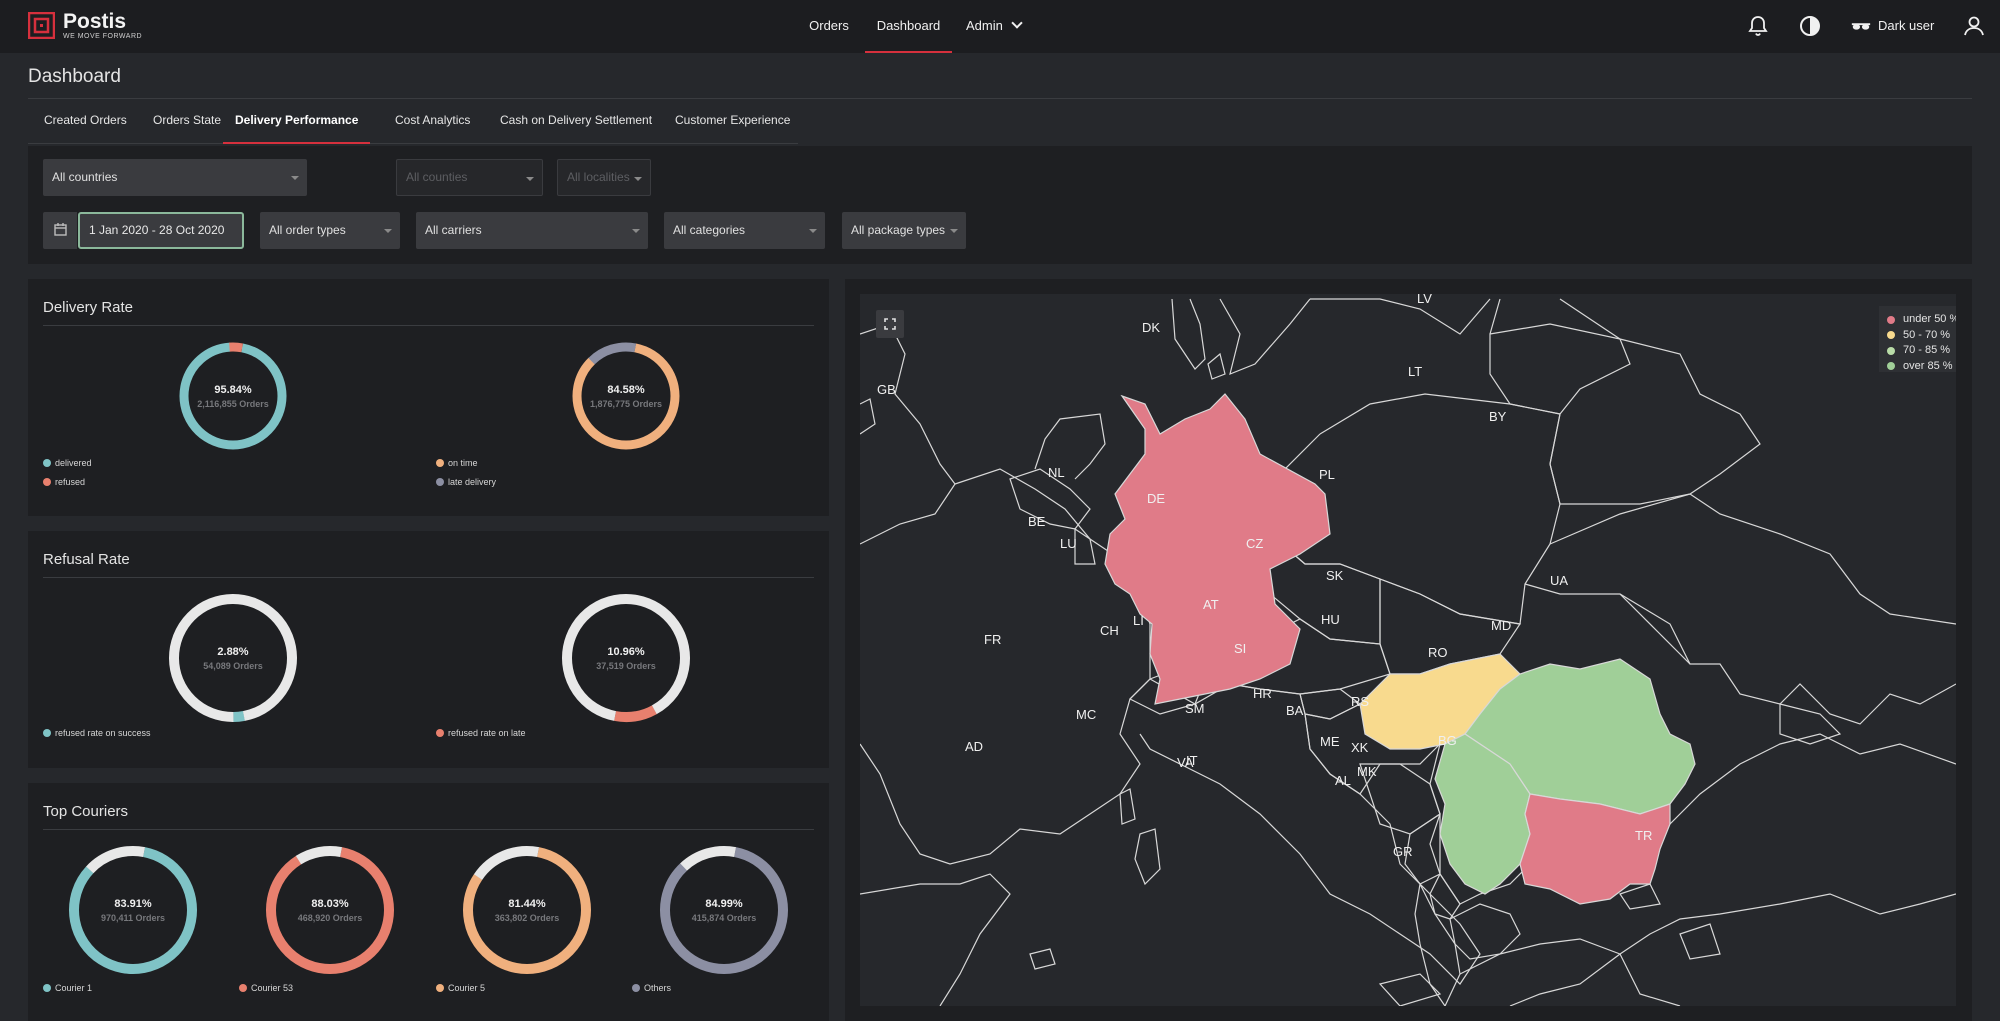 The image size is (2000, 1021). What do you see at coordinates (908, 26) in the screenshot?
I see `nav-dashboard: Dashboard` at bounding box center [908, 26].